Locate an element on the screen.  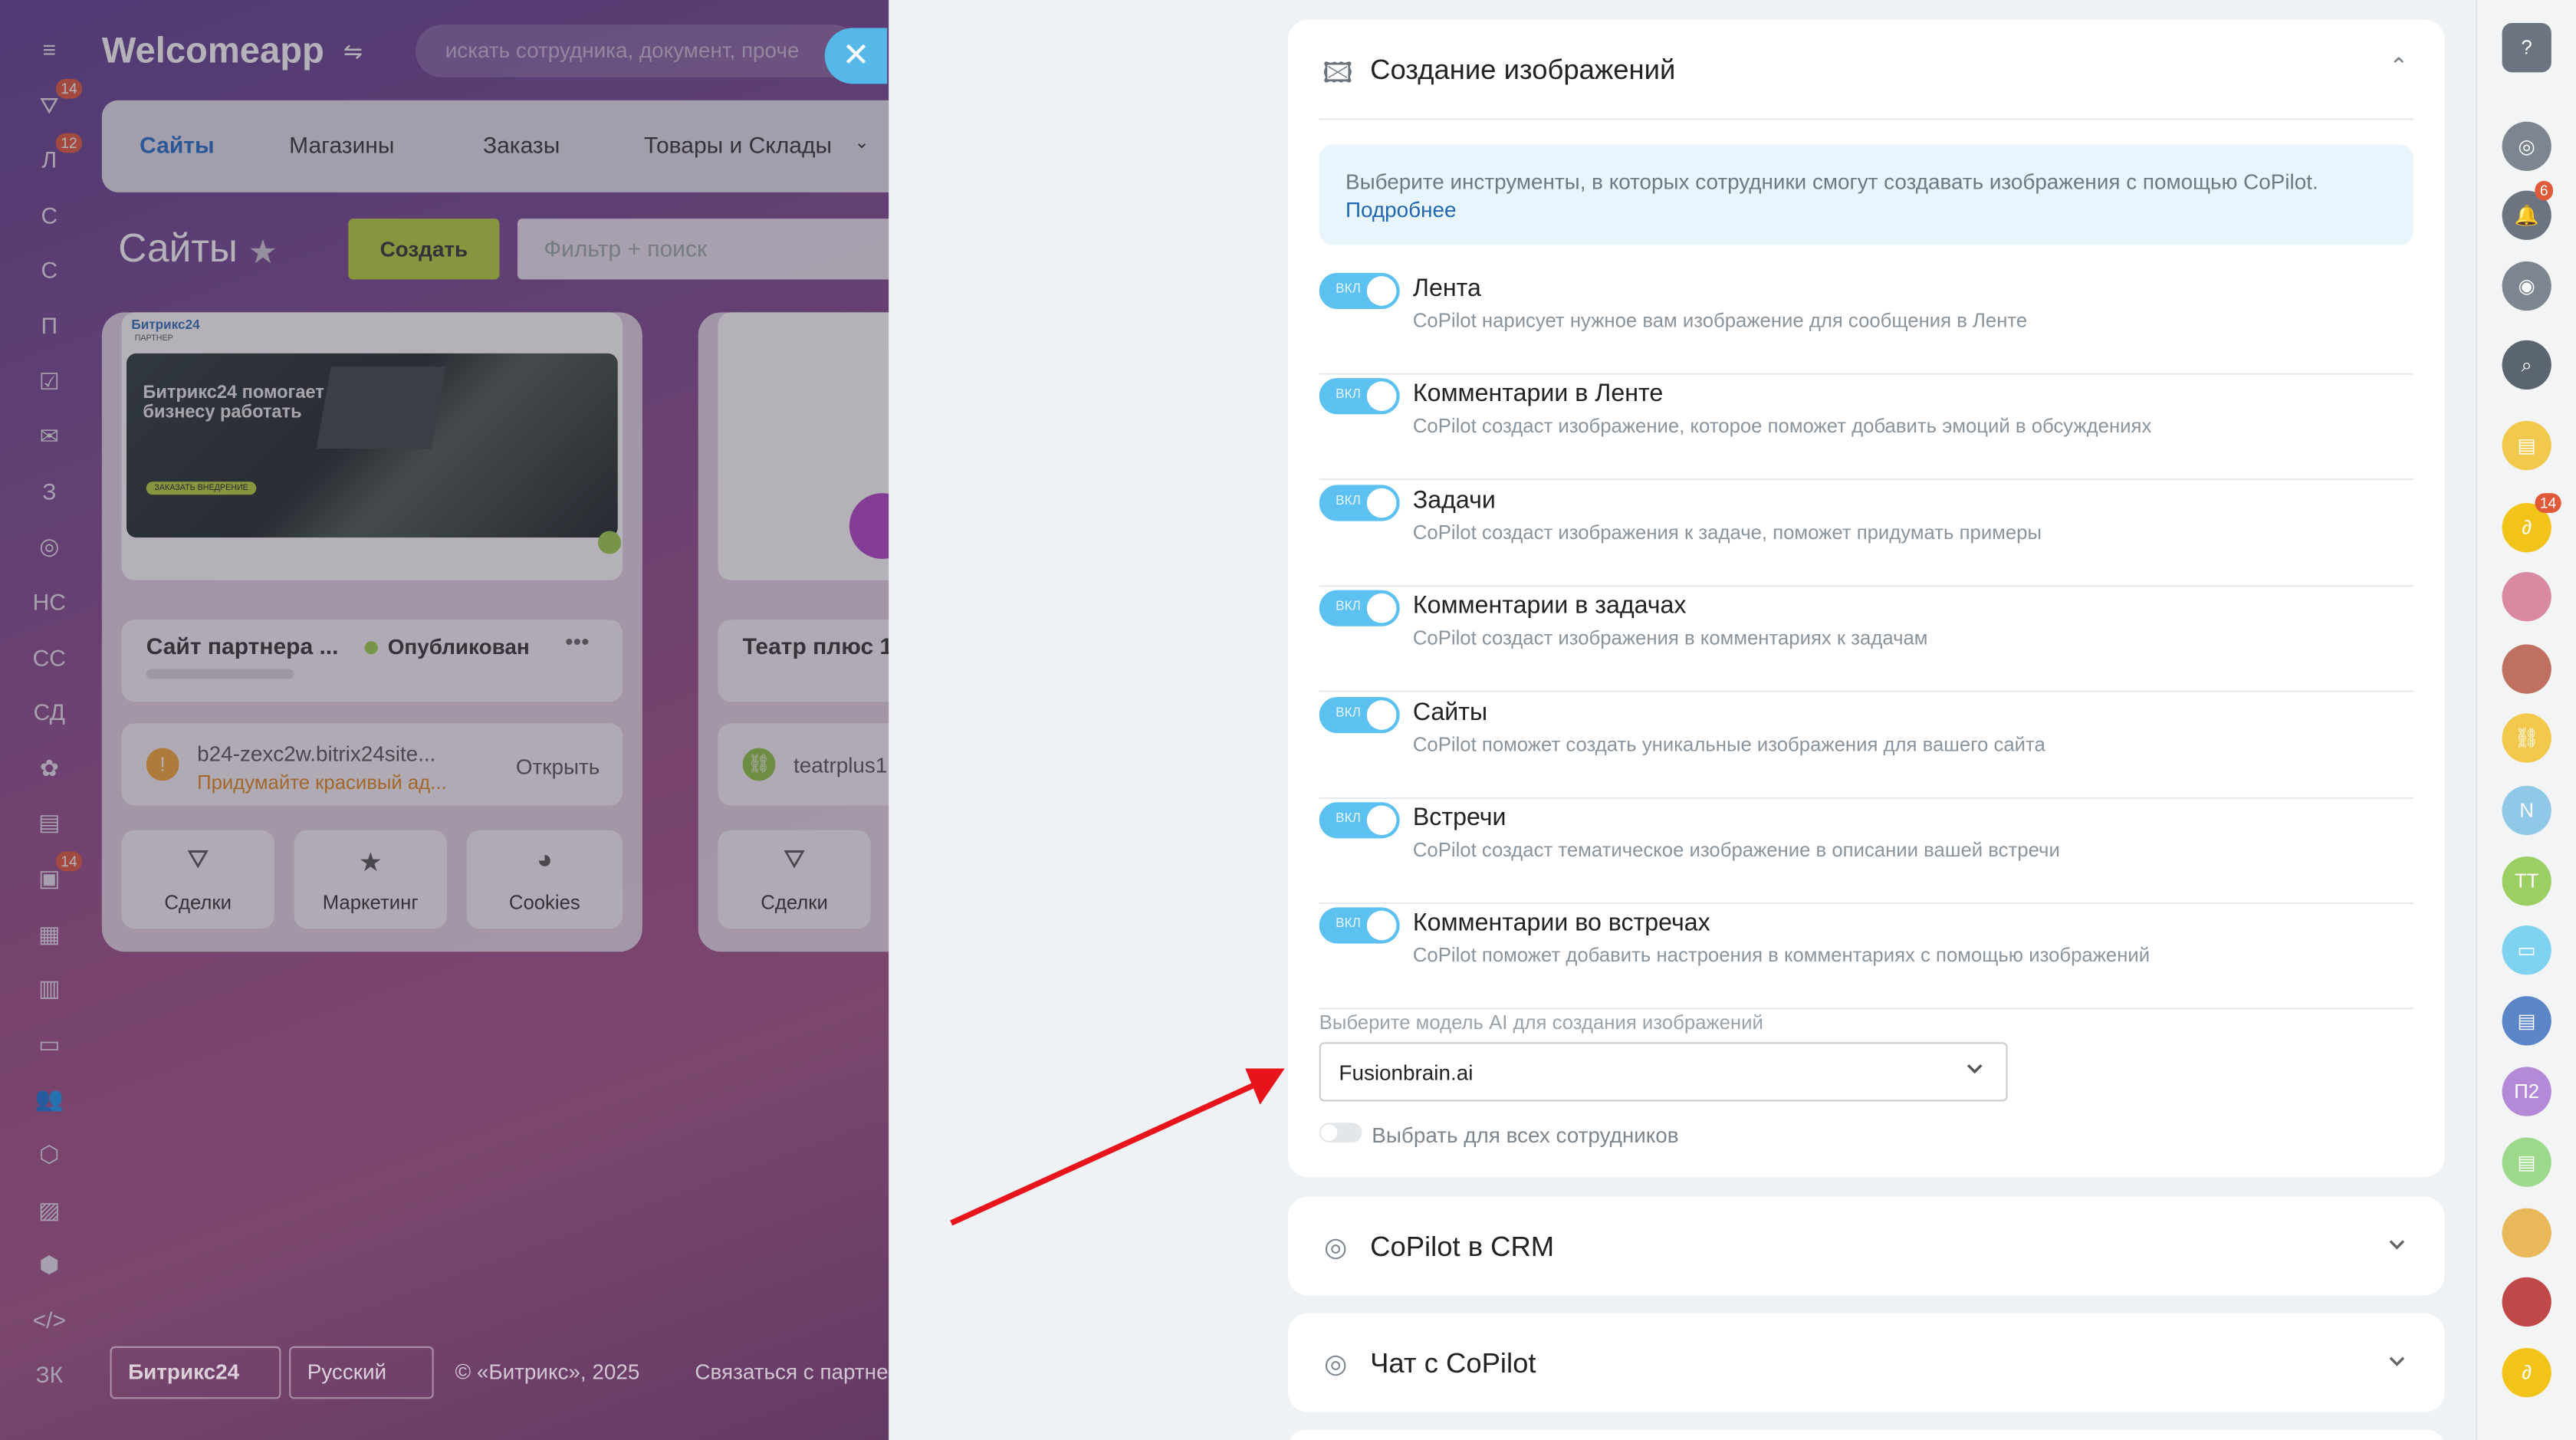
section-title: Создание изображений is located at coordinates (1523, 70).